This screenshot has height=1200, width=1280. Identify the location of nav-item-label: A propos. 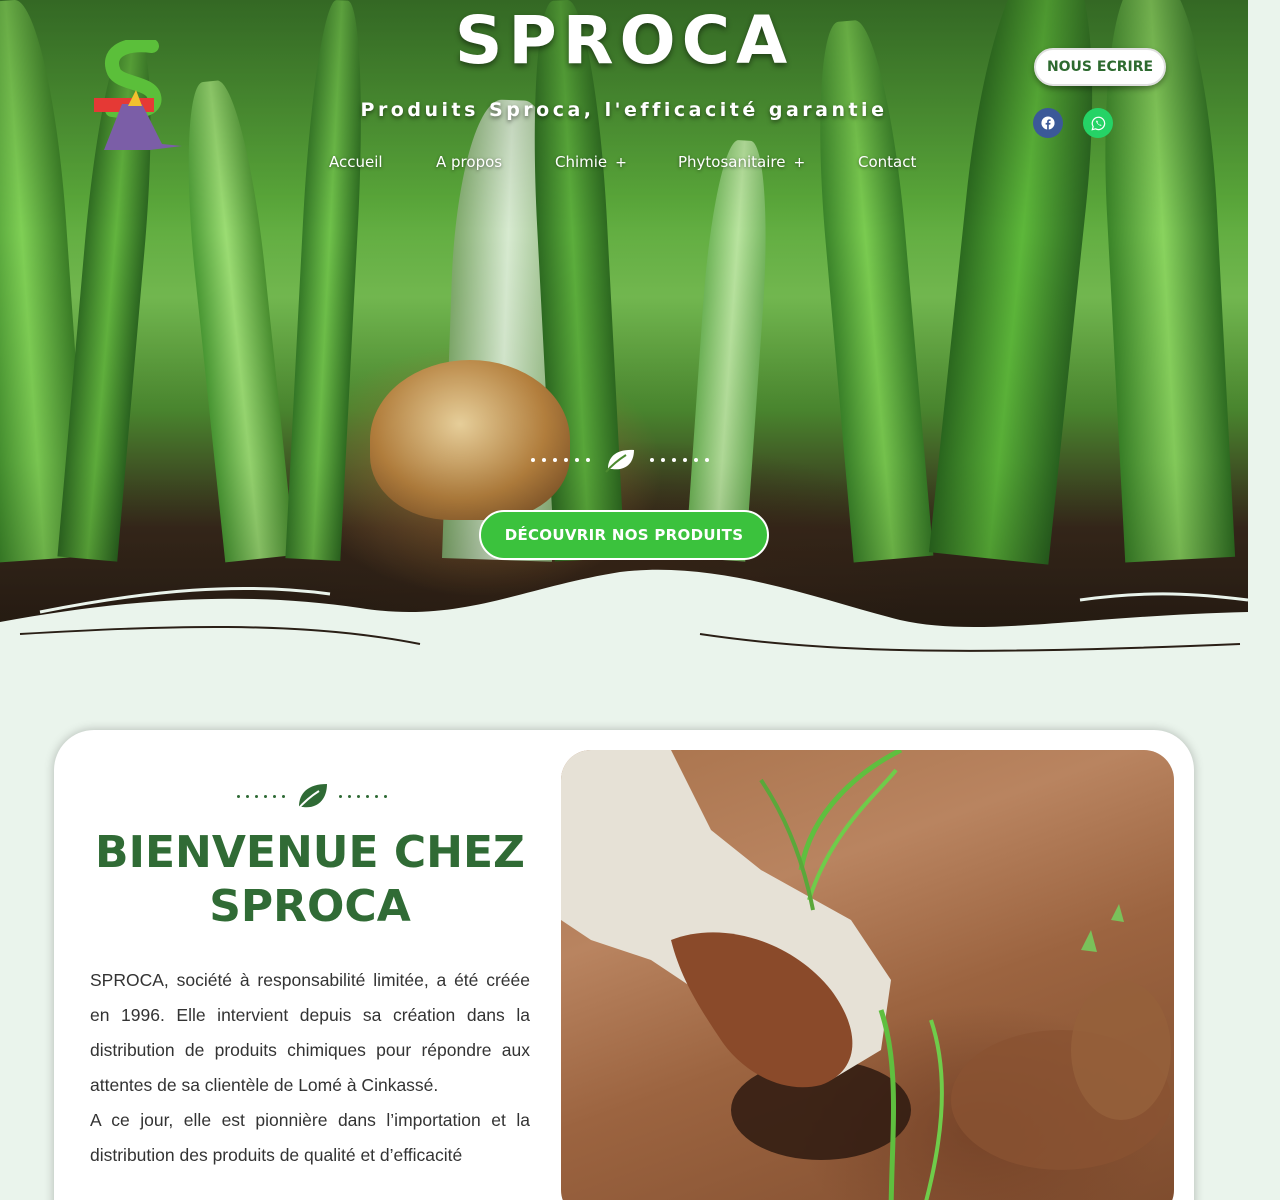
(469, 162).